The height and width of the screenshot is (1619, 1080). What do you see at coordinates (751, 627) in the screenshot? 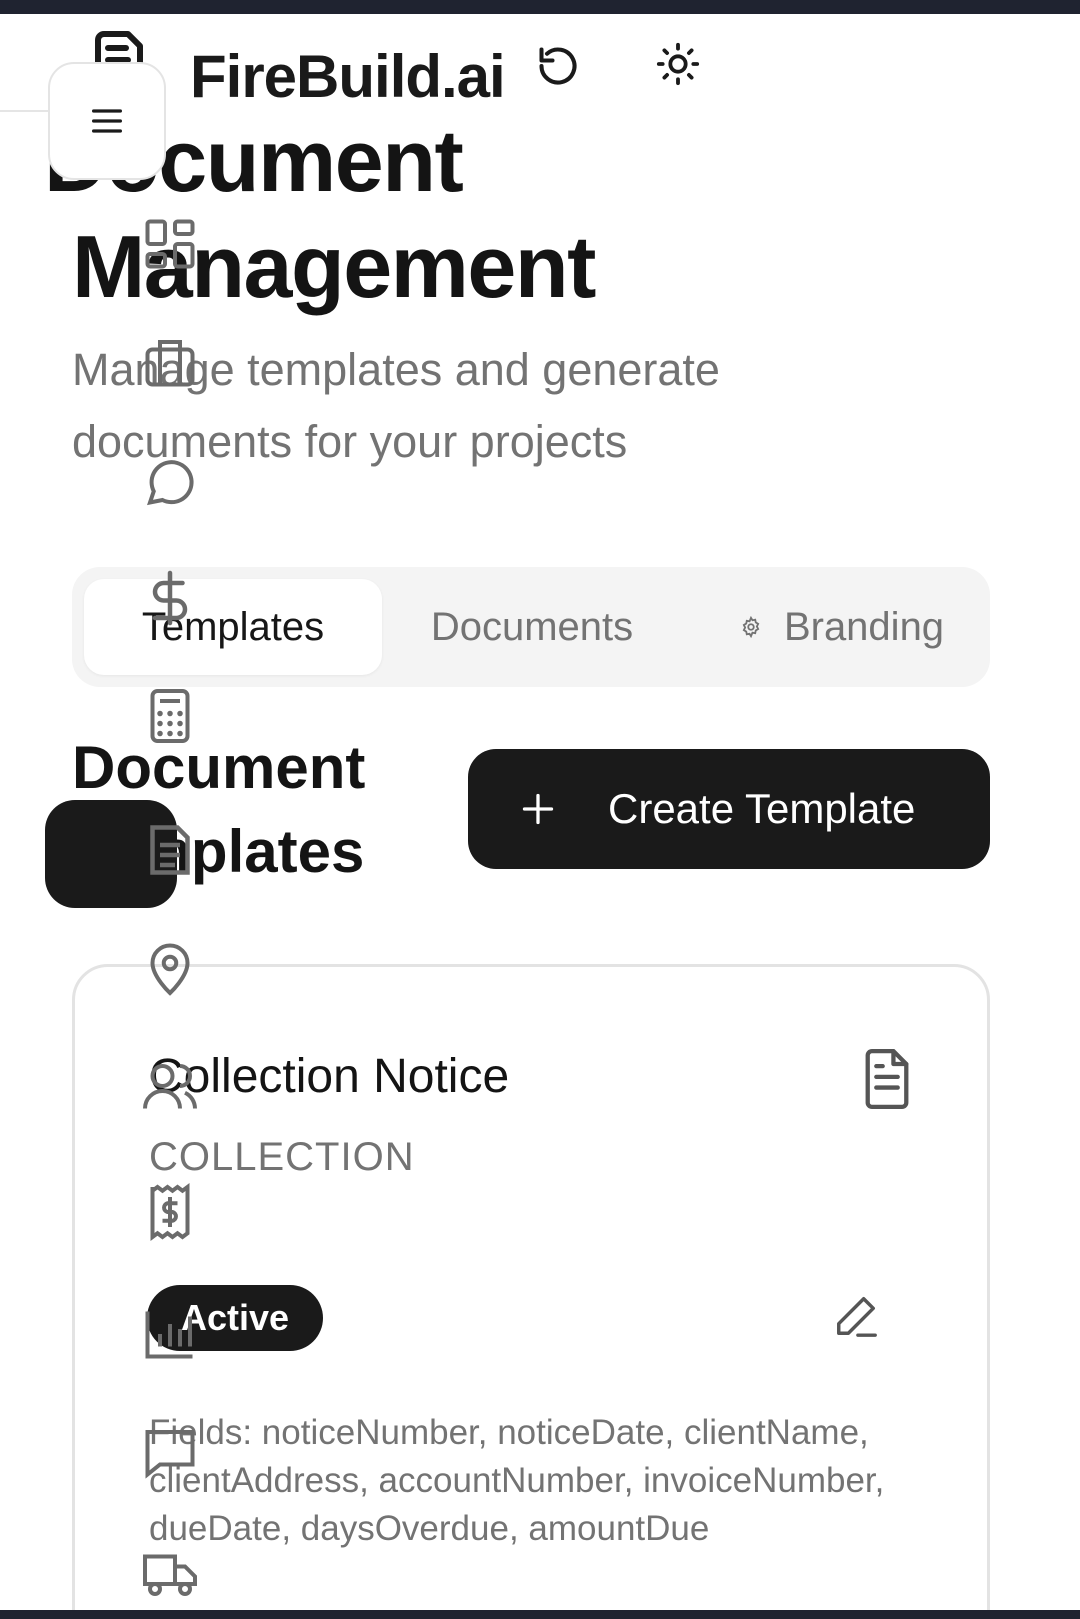
I see `gear-icon` at bounding box center [751, 627].